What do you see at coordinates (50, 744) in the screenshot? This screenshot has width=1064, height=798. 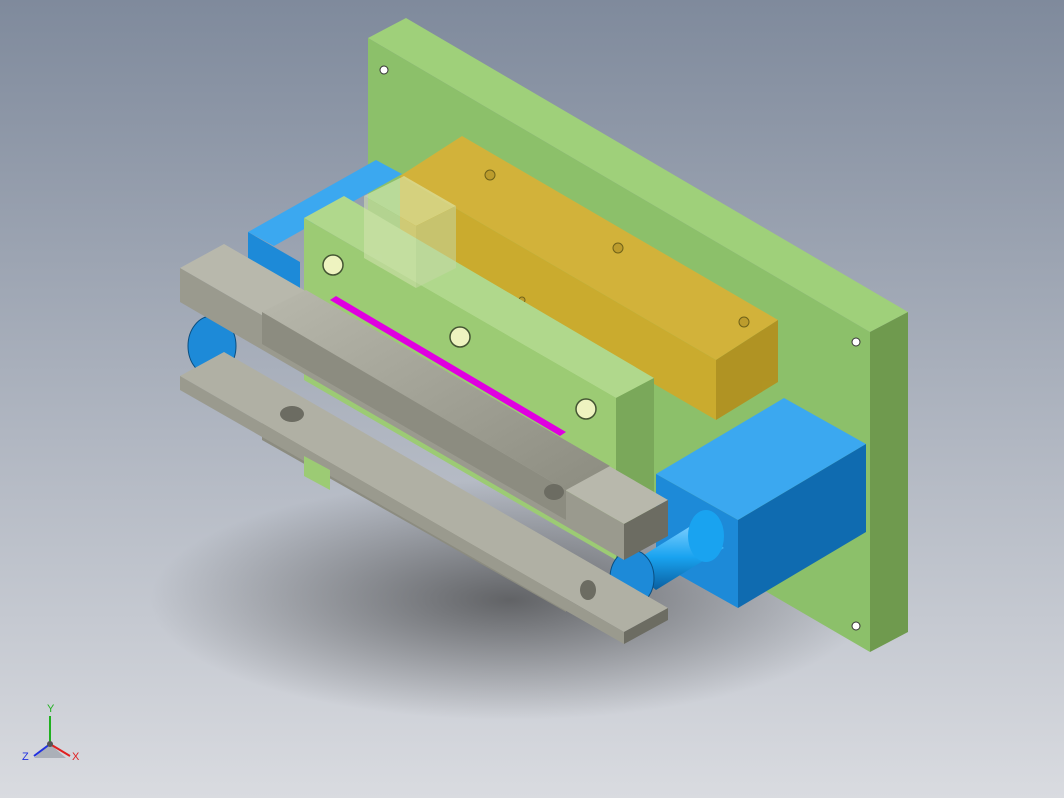 I see `triad-origin` at bounding box center [50, 744].